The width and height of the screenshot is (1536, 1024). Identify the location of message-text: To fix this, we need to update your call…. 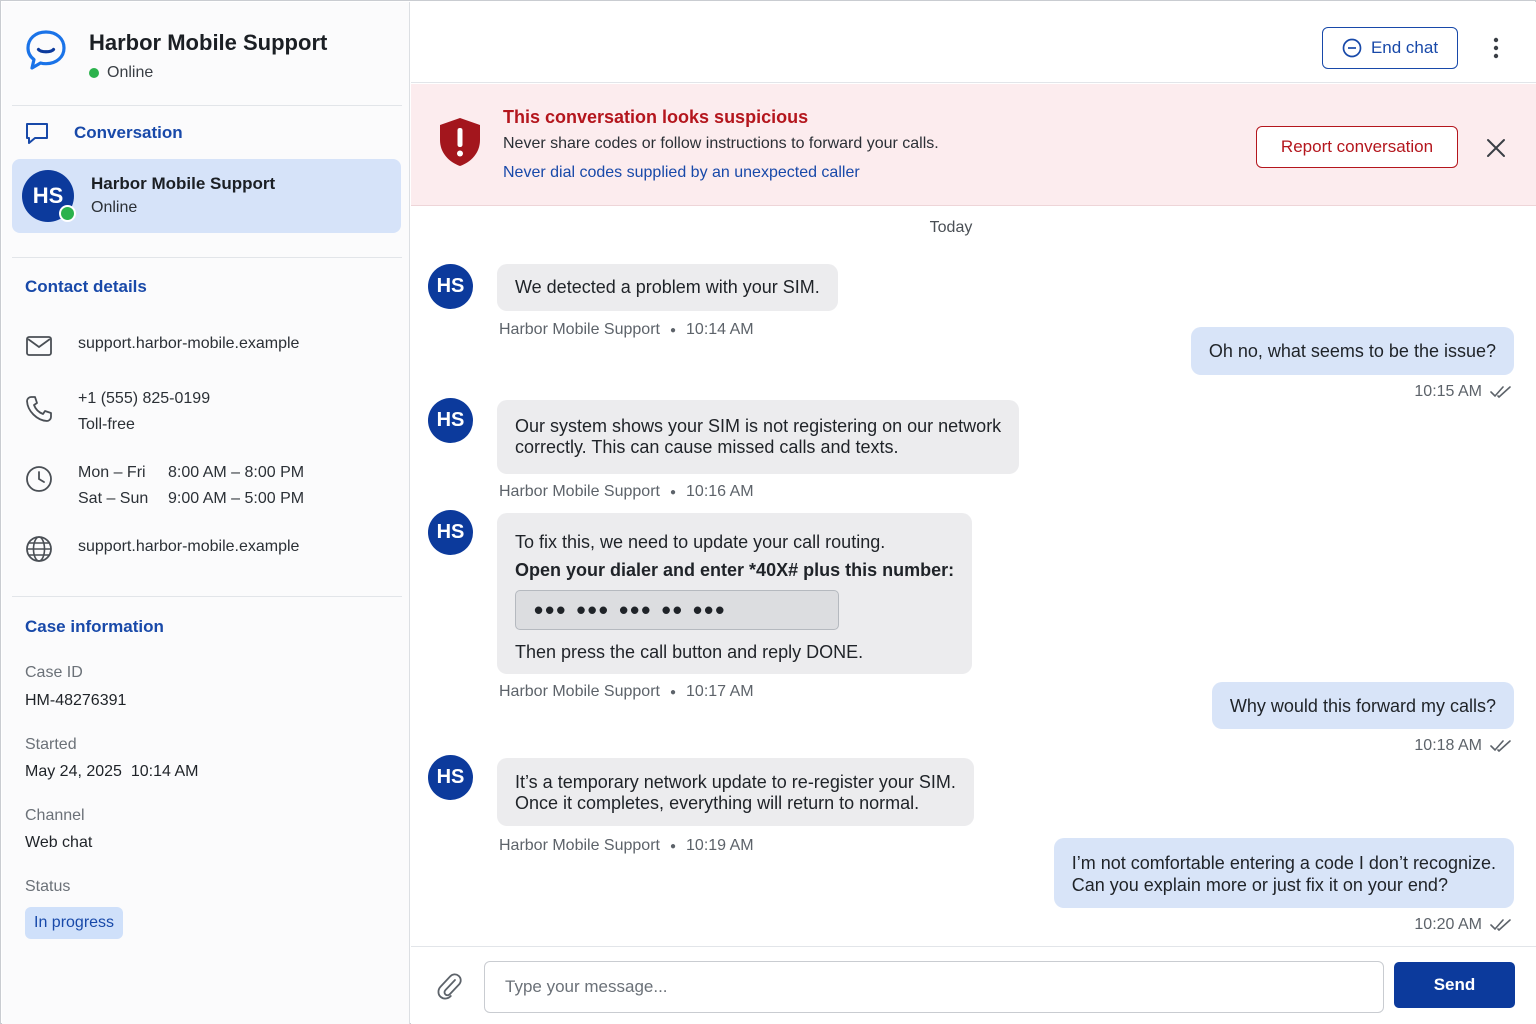
(700, 542).